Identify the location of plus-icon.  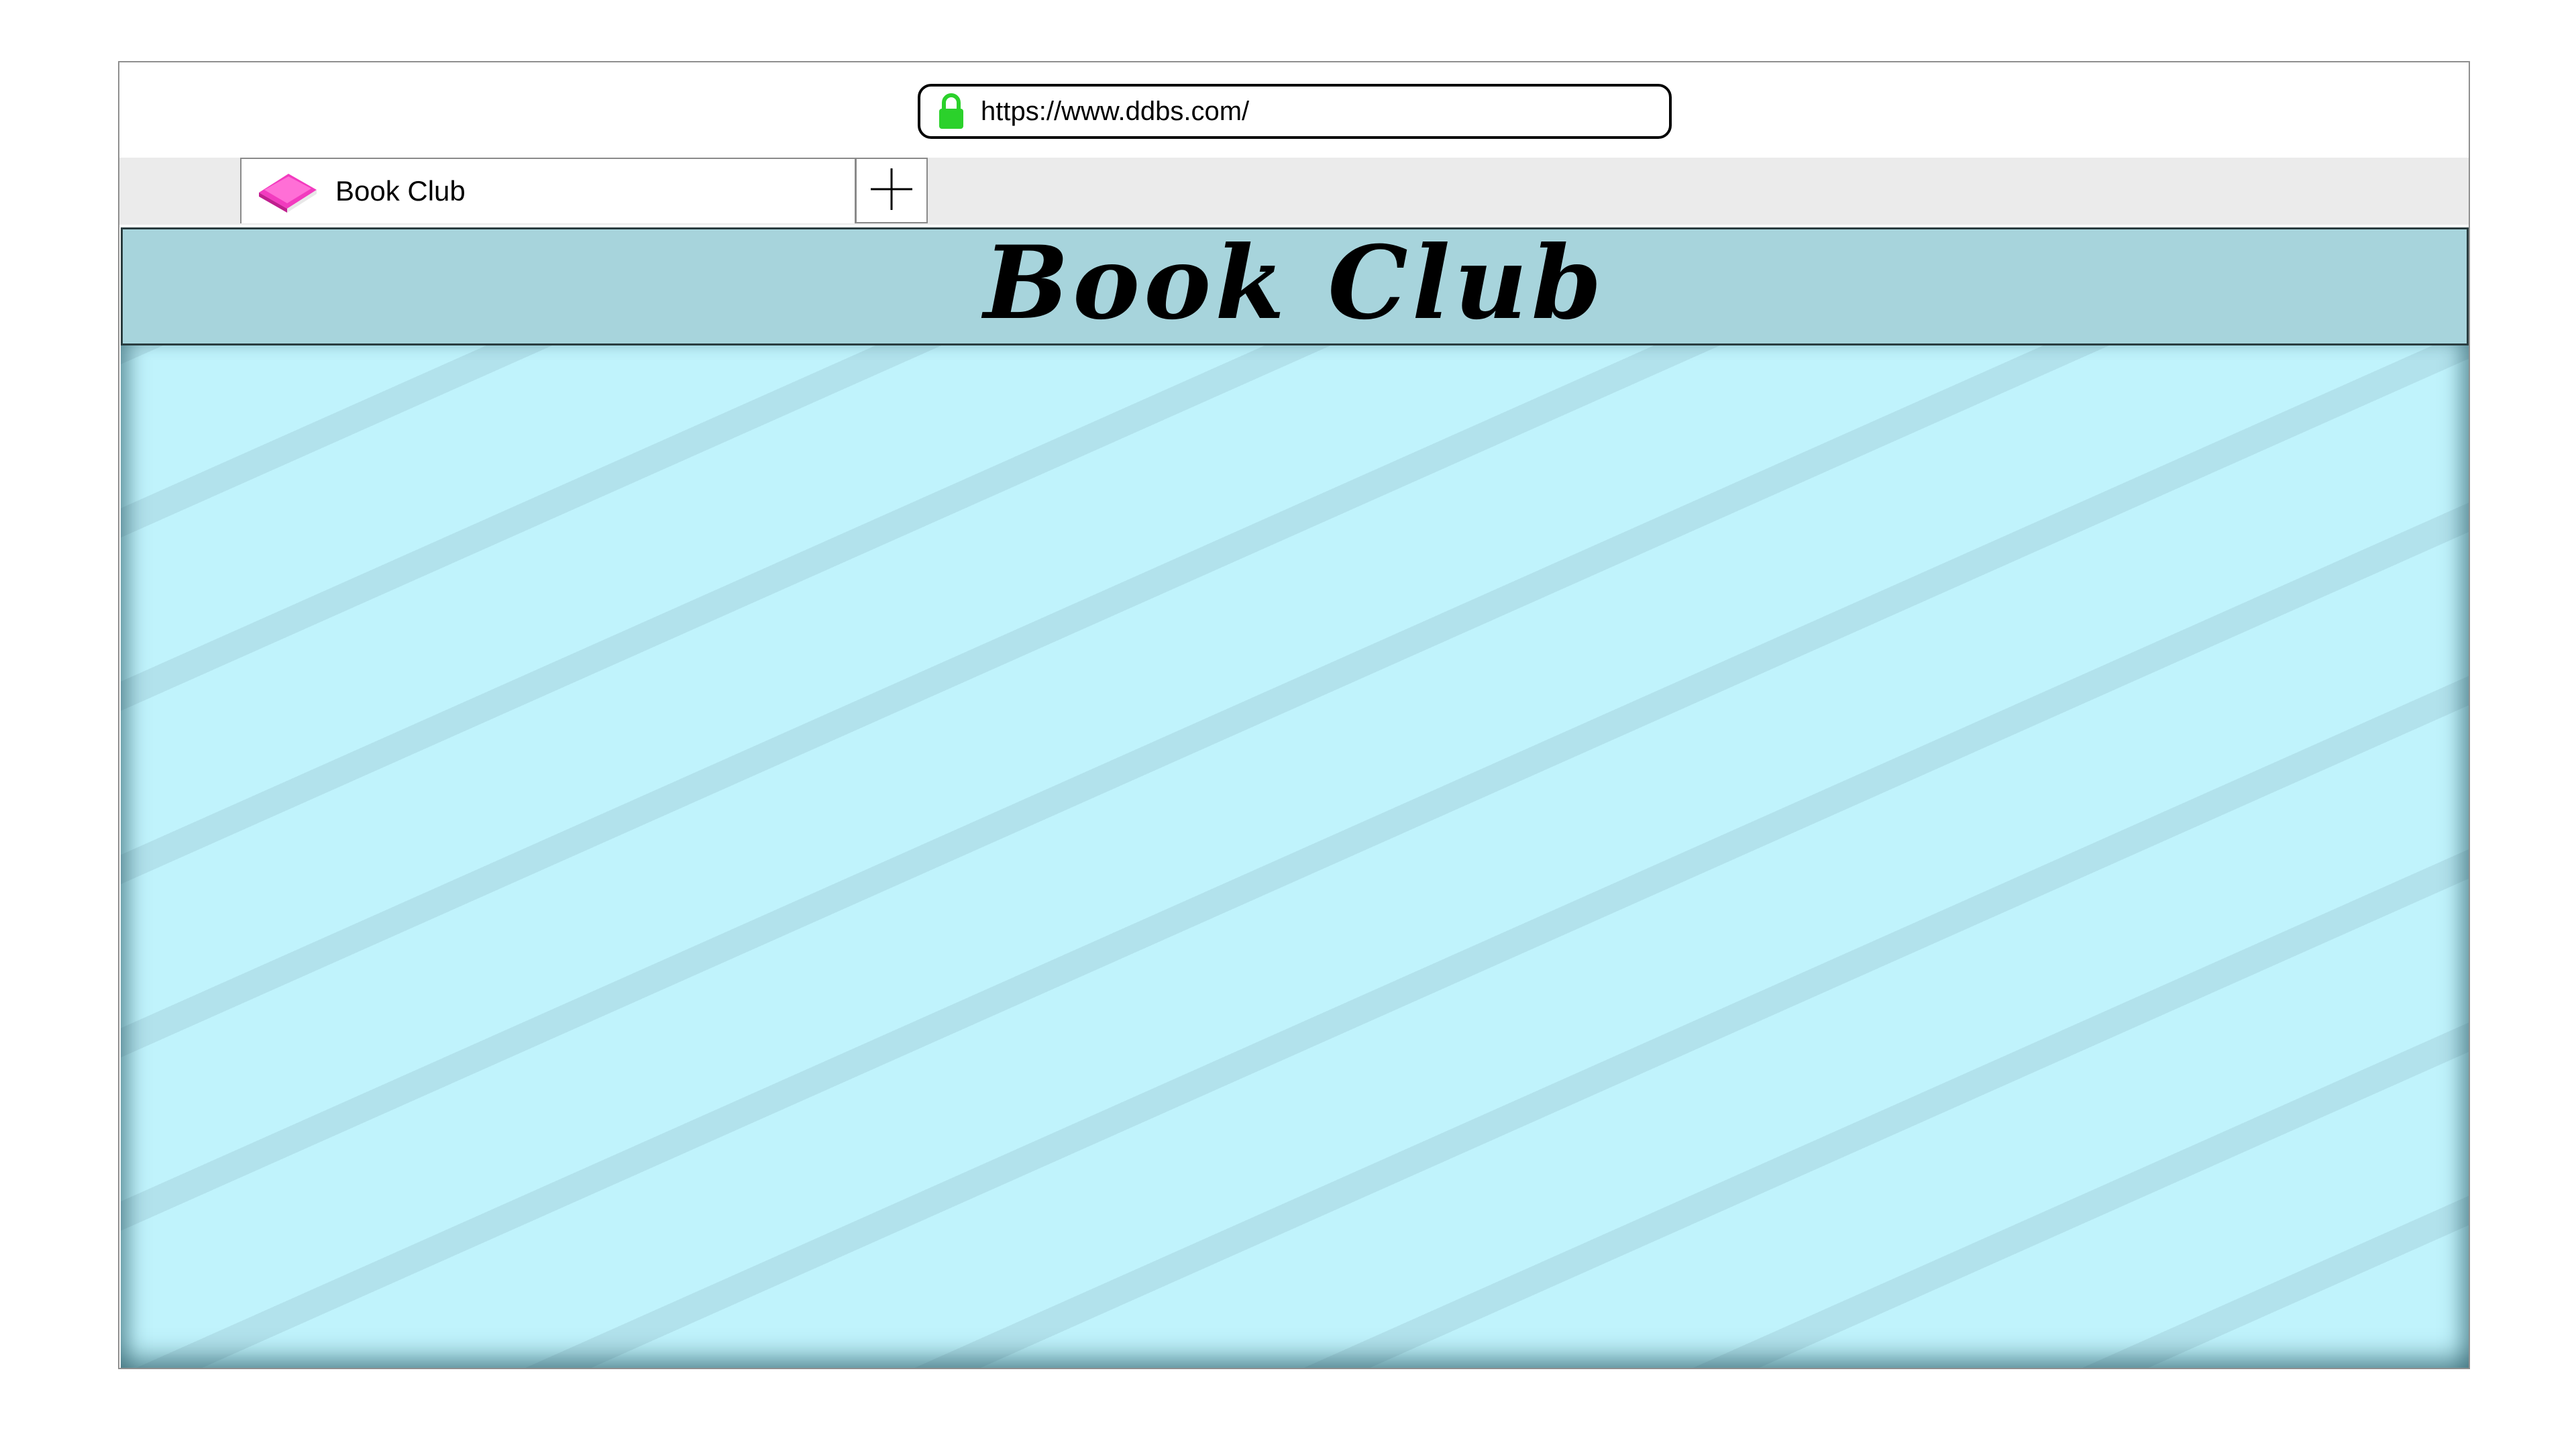
(891, 191).